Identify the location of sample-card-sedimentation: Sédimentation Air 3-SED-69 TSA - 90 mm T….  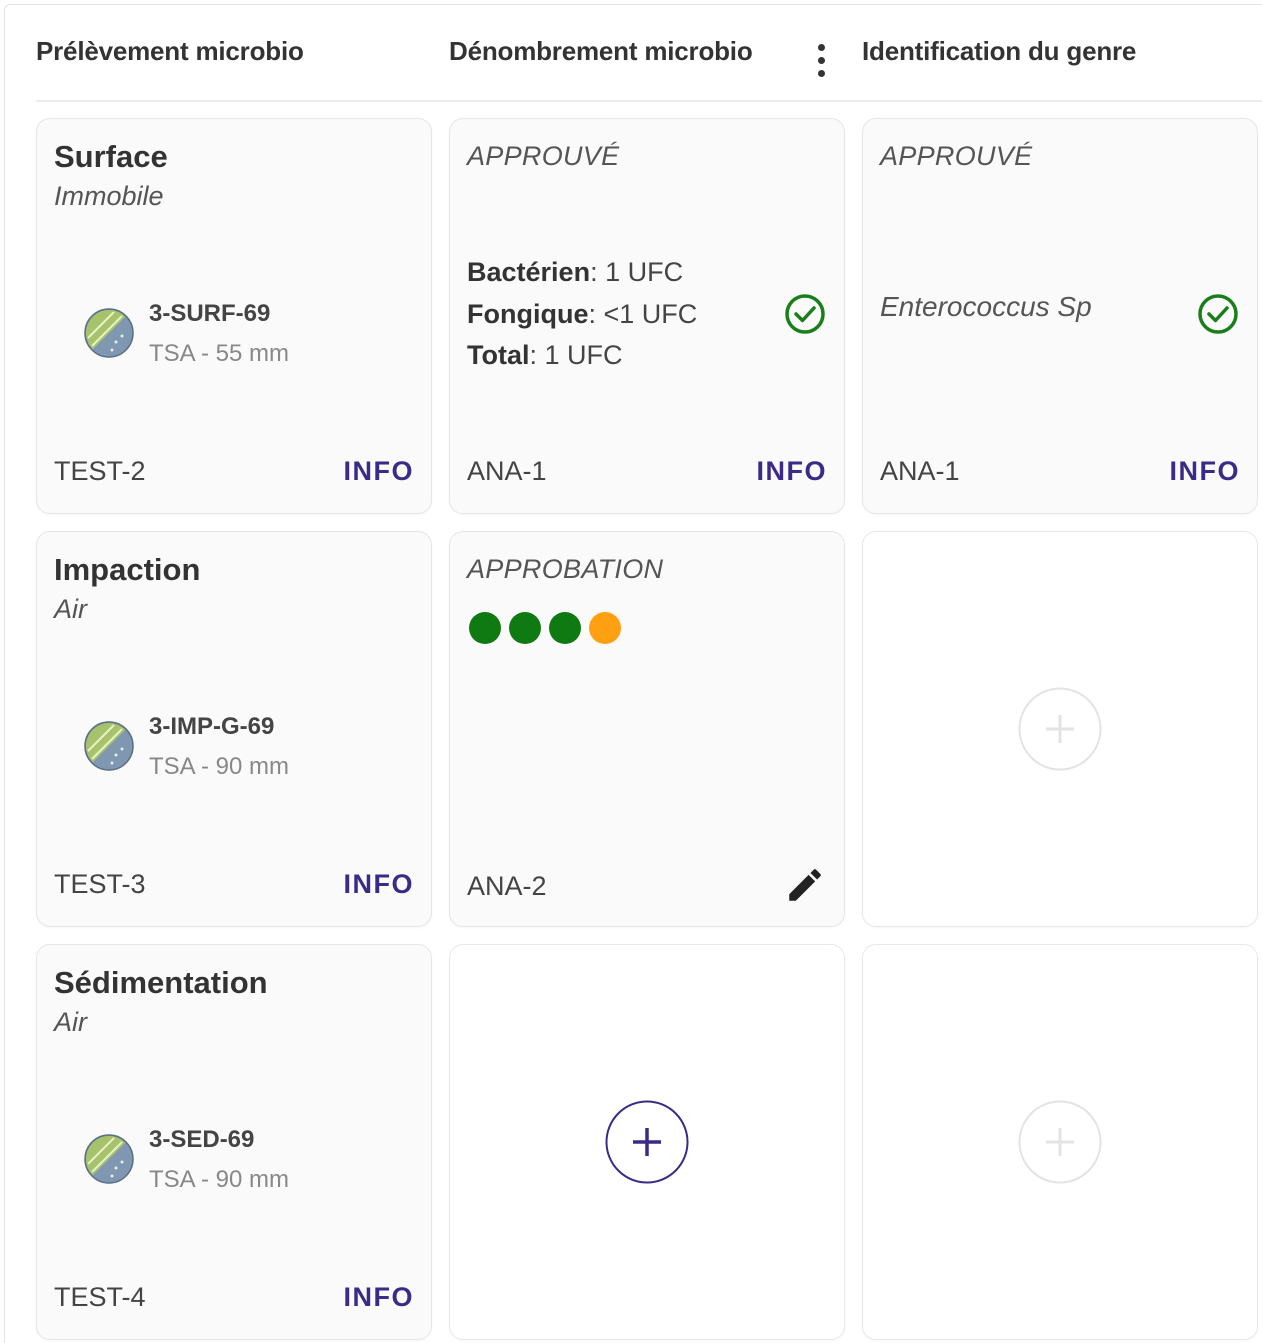
(234, 1142).